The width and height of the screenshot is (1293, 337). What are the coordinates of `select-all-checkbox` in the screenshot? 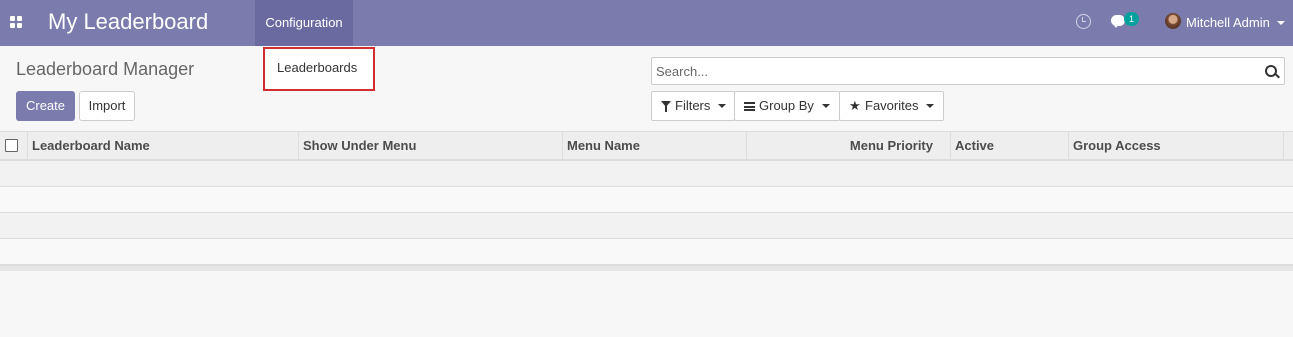 It's located at (11, 145).